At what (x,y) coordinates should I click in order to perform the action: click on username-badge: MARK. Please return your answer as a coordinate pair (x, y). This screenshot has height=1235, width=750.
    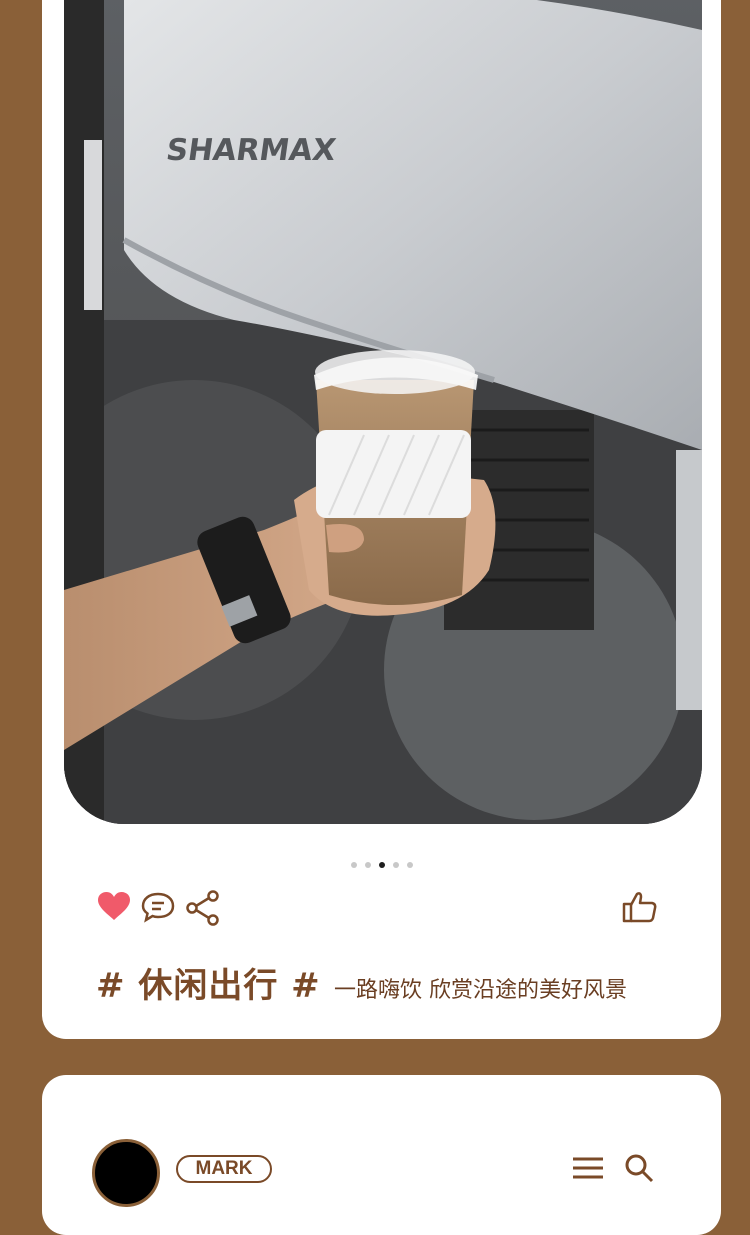
    Looking at the image, I should click on (224, 1169).